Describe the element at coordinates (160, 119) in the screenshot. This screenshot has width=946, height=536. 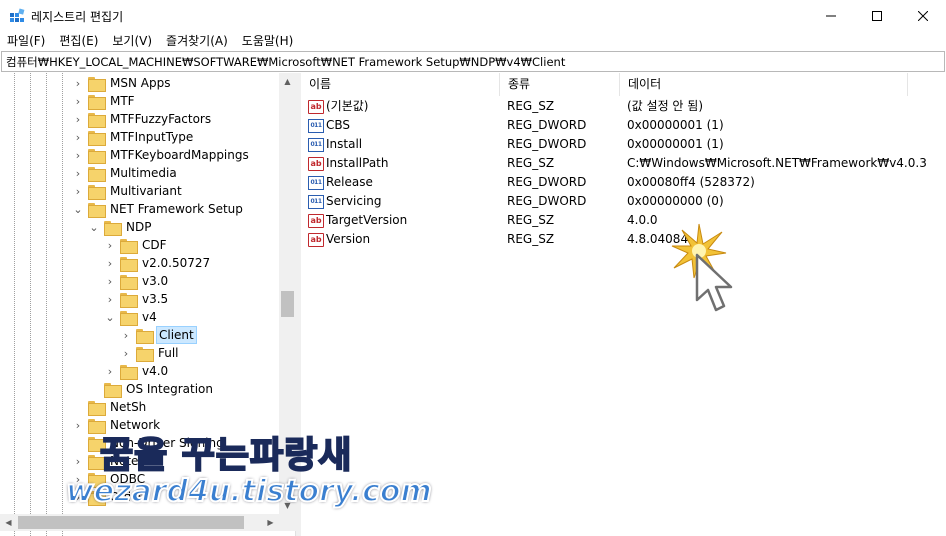
I see `tree-node-label: MTFFuzzyFactors` at that location.